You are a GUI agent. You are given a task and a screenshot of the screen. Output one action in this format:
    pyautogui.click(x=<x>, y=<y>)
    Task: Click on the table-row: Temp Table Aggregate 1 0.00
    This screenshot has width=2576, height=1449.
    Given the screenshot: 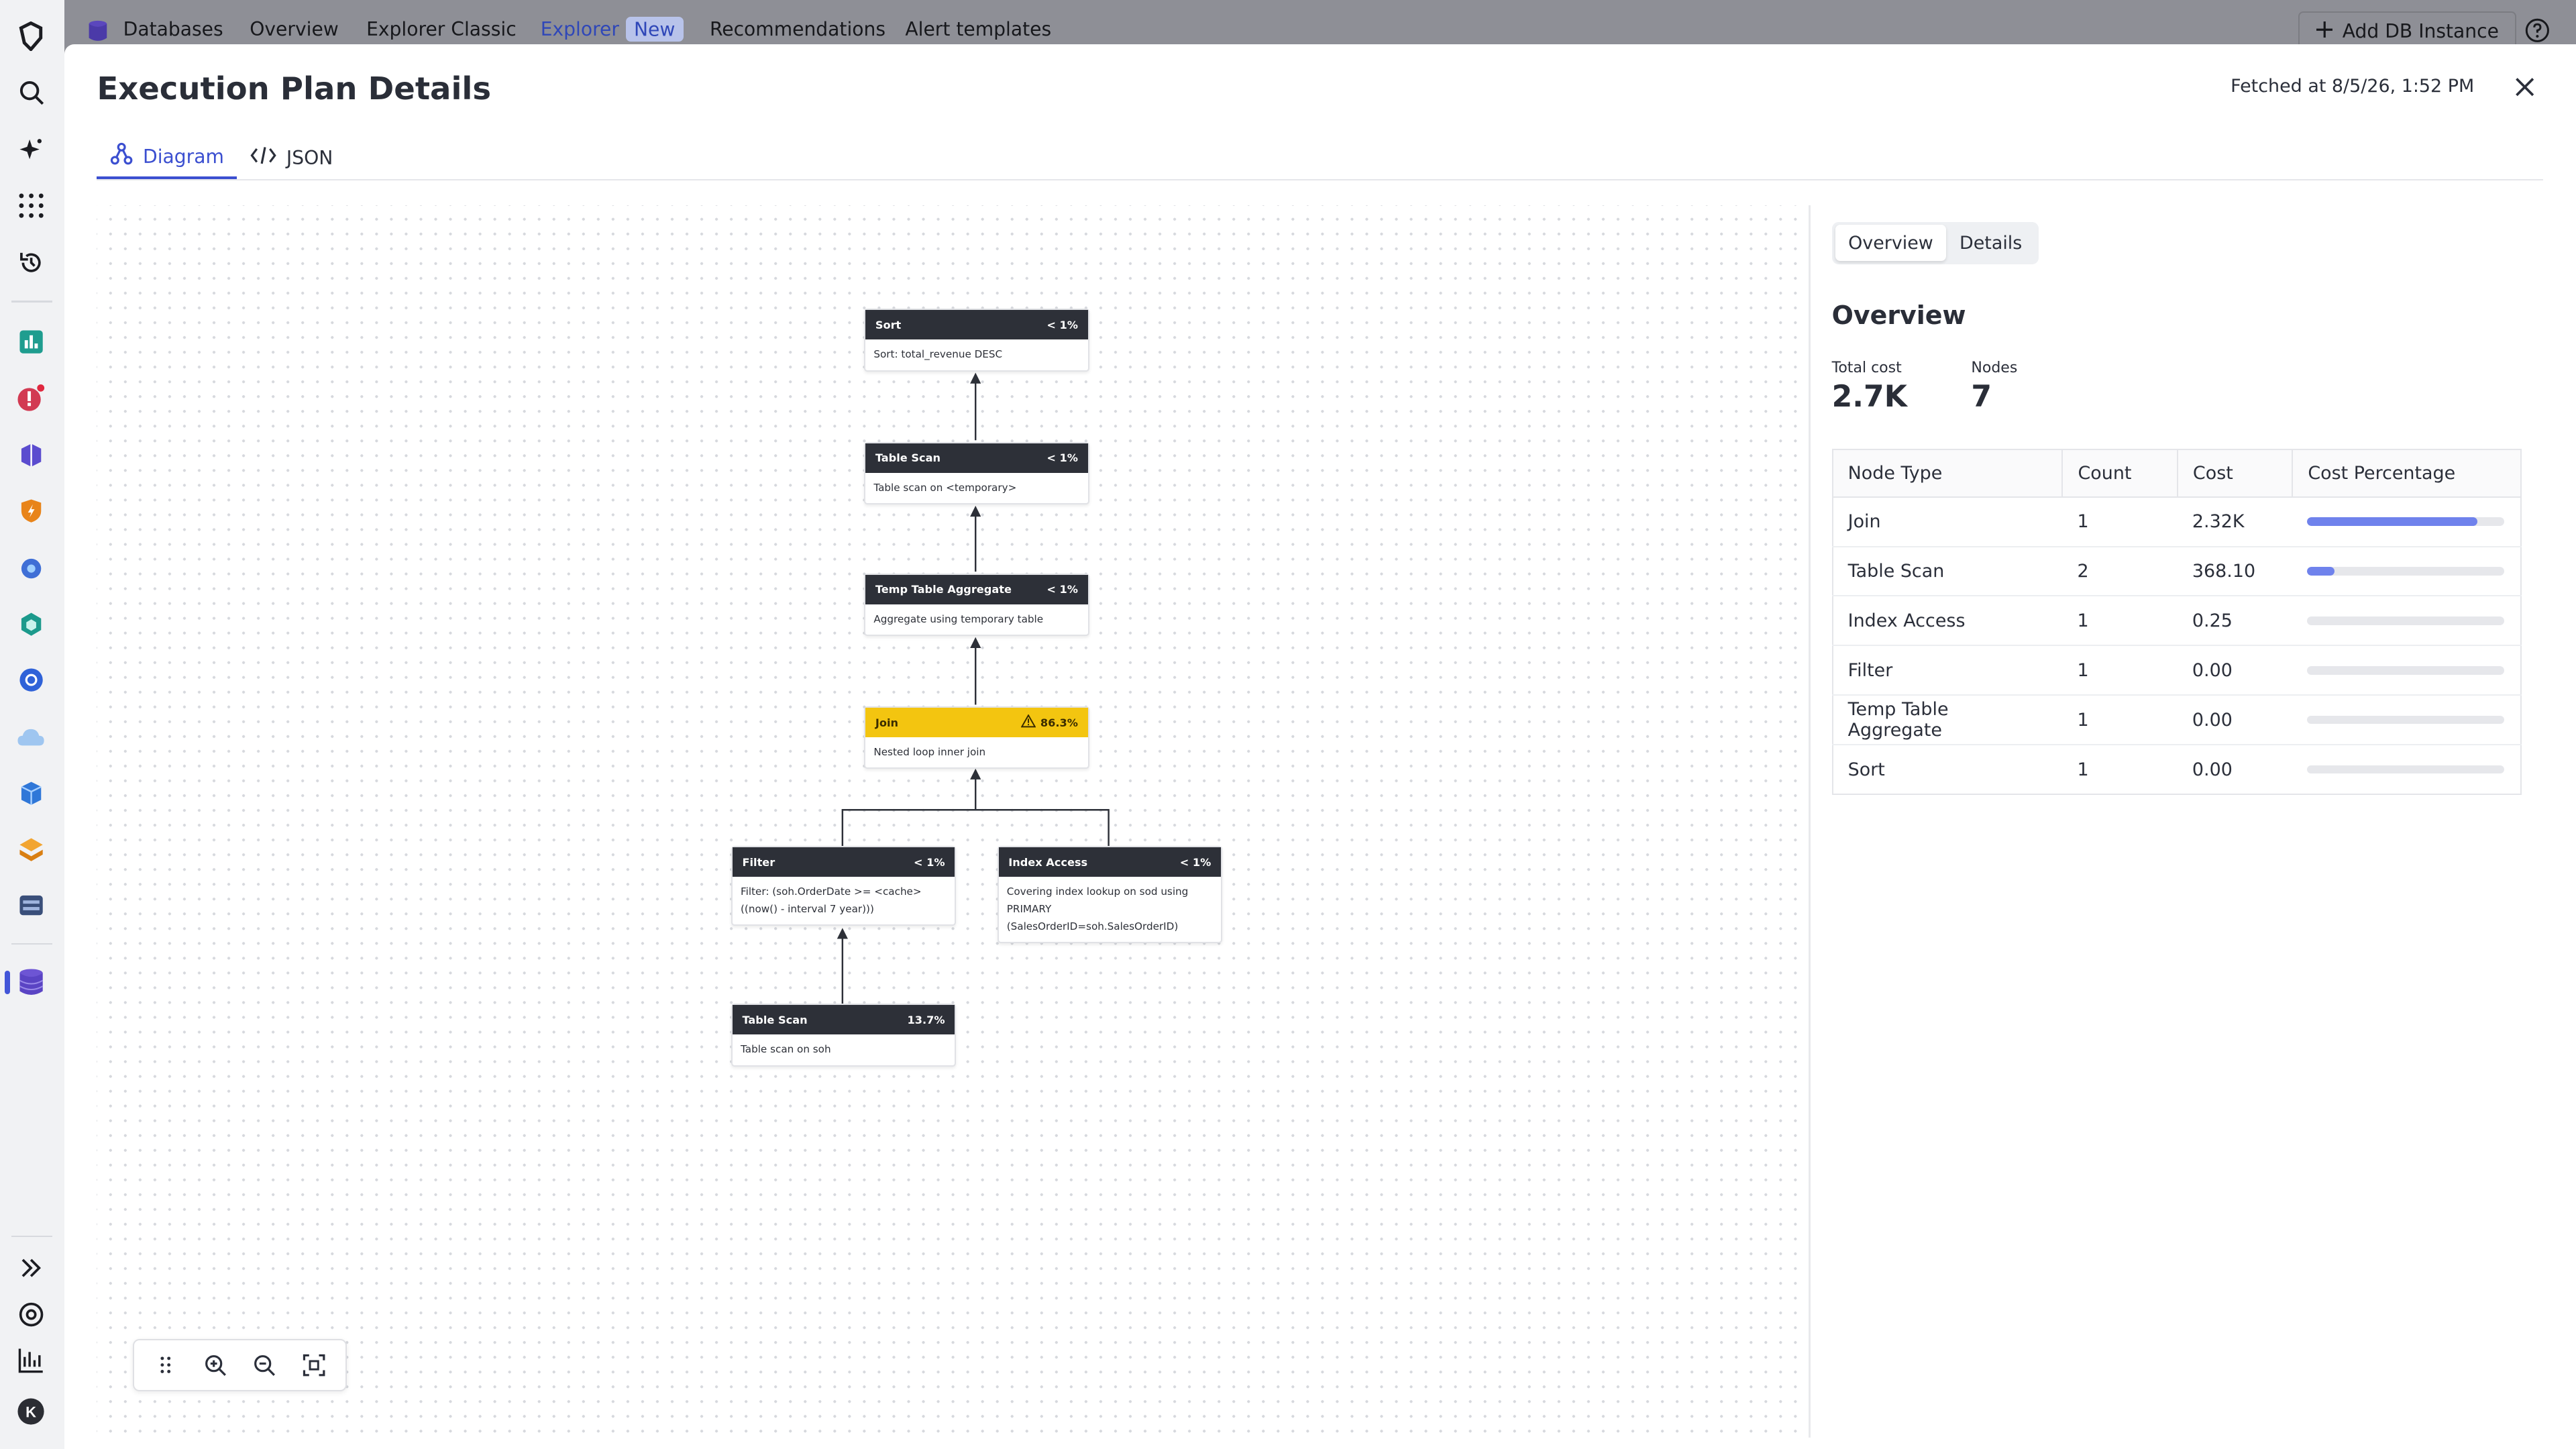 What is the action you would take?
    pyautogui.click(x=2177, y=720)
    